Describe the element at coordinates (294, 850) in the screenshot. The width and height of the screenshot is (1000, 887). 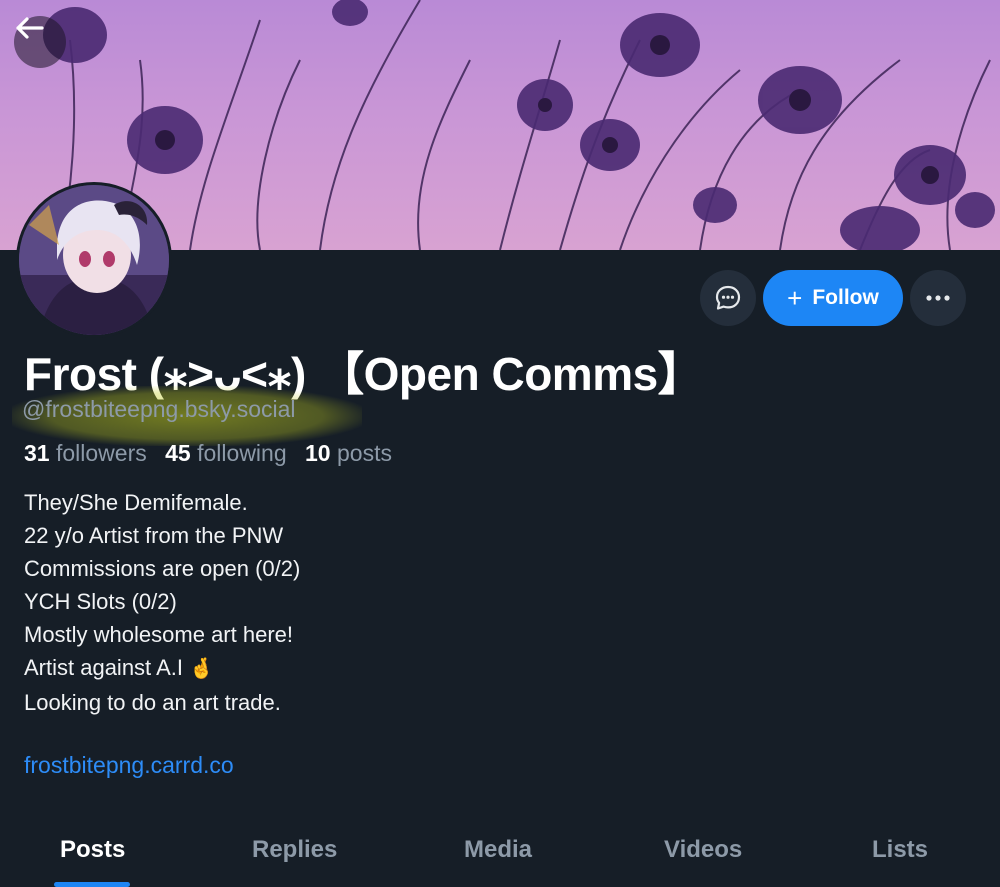
I see `tab-replies: Replies` at that location.